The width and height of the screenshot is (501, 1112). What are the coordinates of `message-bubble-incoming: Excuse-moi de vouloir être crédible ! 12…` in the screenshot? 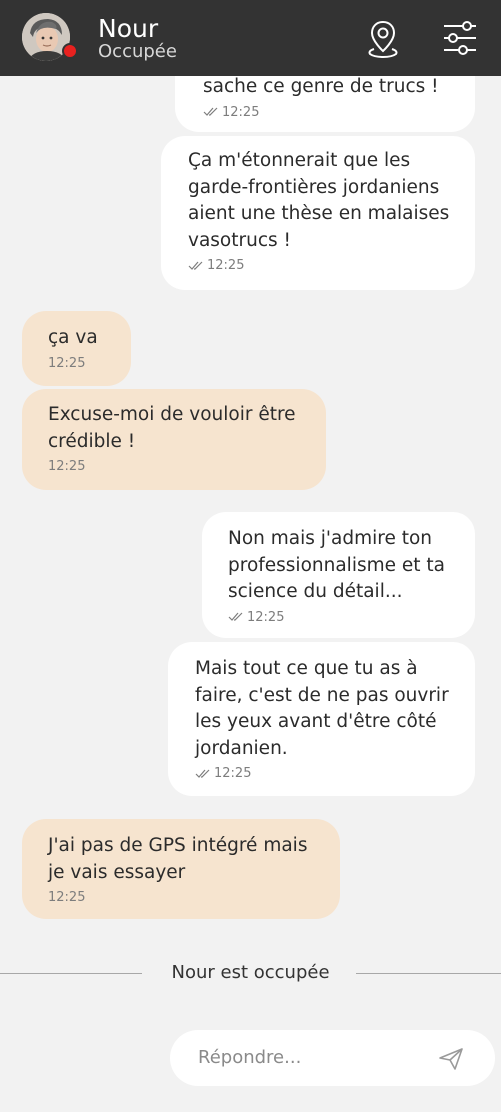 It's located at (174, 439).